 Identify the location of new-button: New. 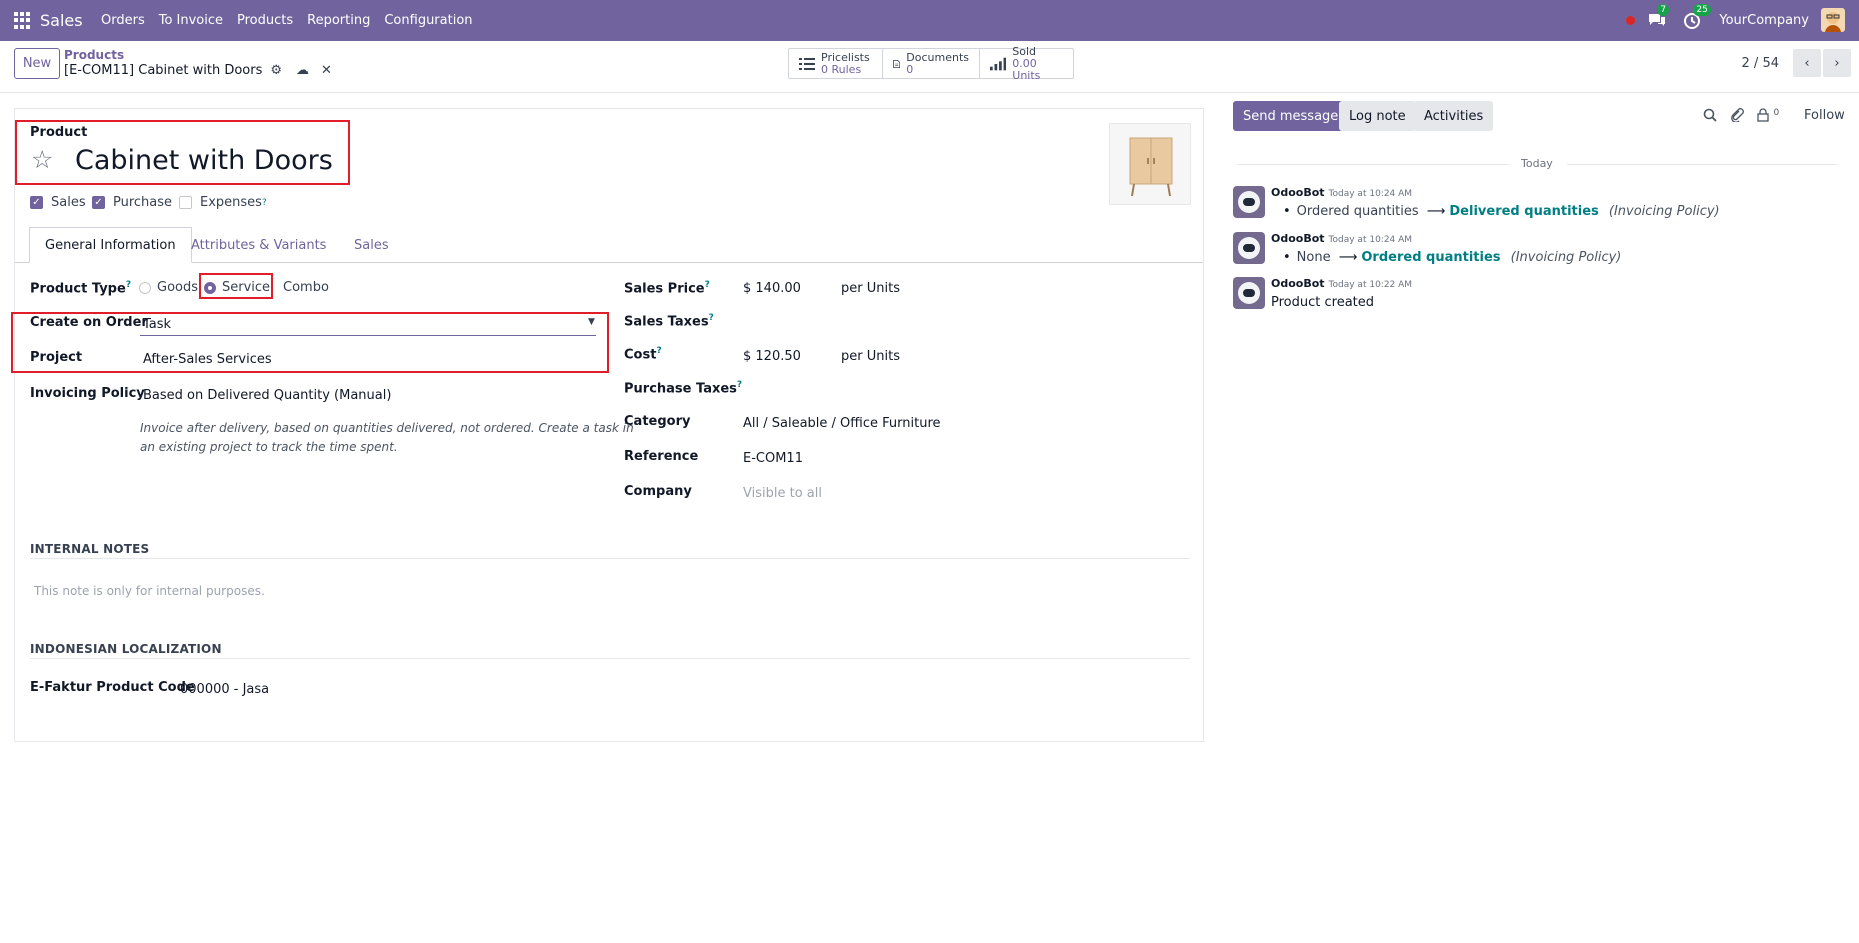
(37, 63).